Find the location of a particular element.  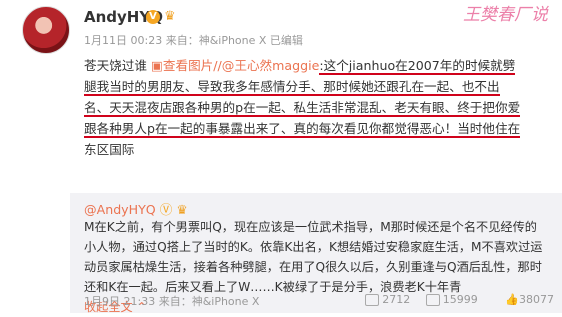

verified-badge-icon: V is located at coordinates (153, 17).